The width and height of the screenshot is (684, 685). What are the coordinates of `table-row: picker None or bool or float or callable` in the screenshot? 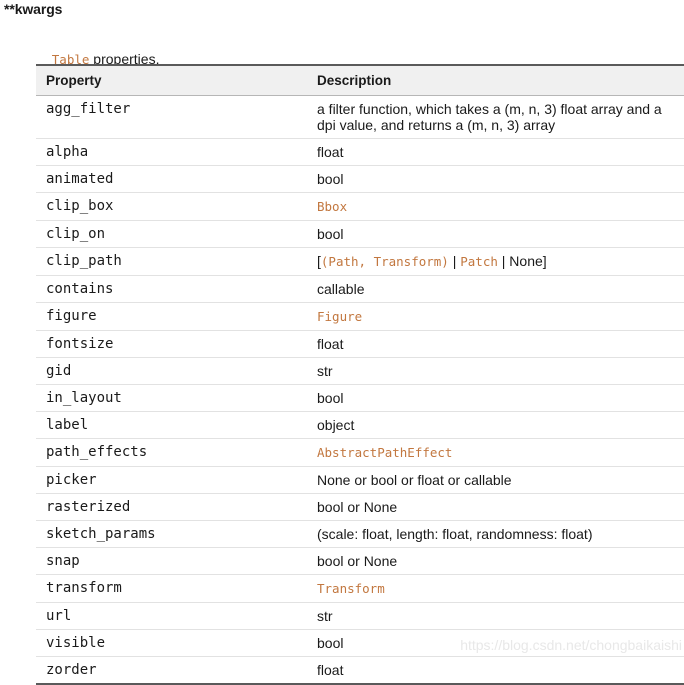 It's located at (360, 480).